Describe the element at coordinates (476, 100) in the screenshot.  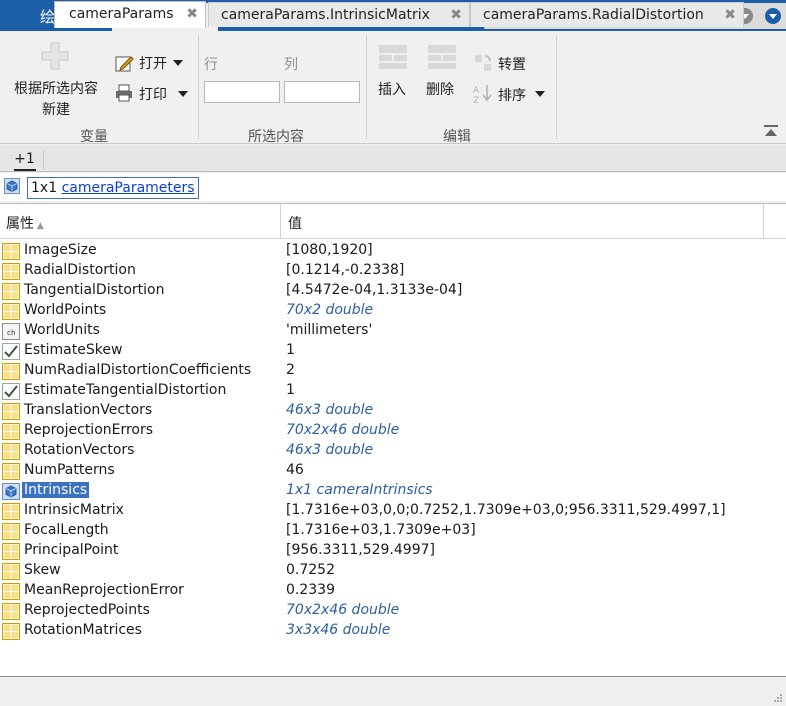
I see `svg-text: Z` at that location.